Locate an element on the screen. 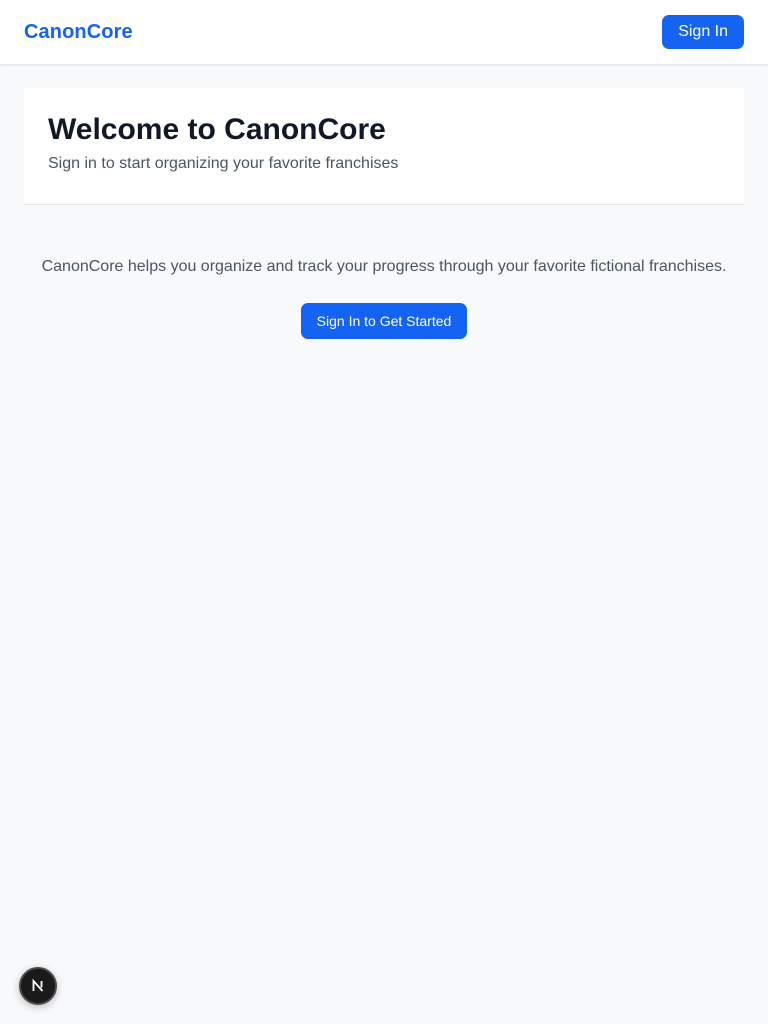 This screenshot has height=1024, width=768. nextjs-logo-icon is located at coordinates (38, 985).